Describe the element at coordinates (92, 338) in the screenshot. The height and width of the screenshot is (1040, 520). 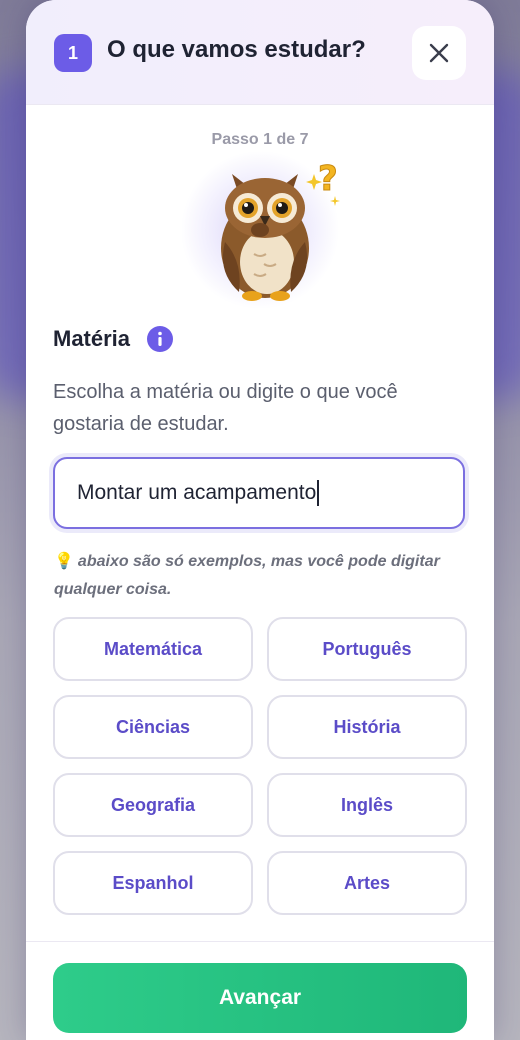
I see `section-title: Matéria` at that location.